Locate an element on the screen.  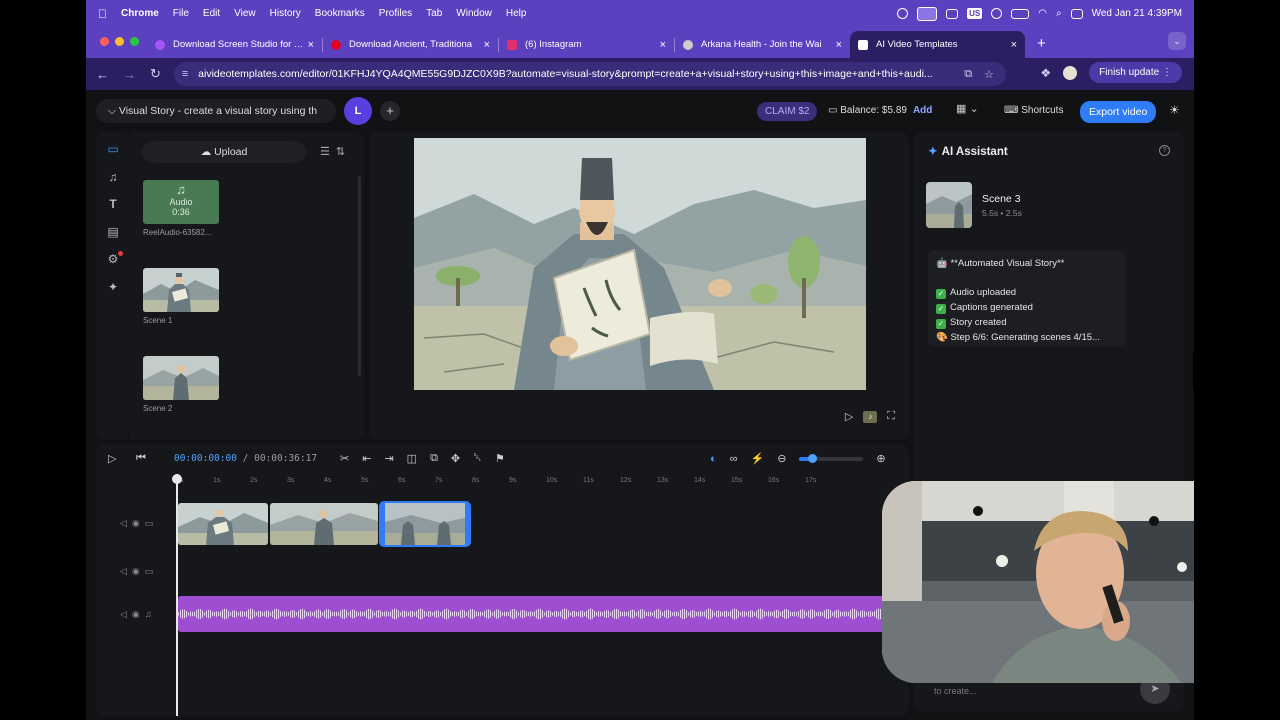
menu-bookmarks: Bookmarks is located at coordinates (340, 13).